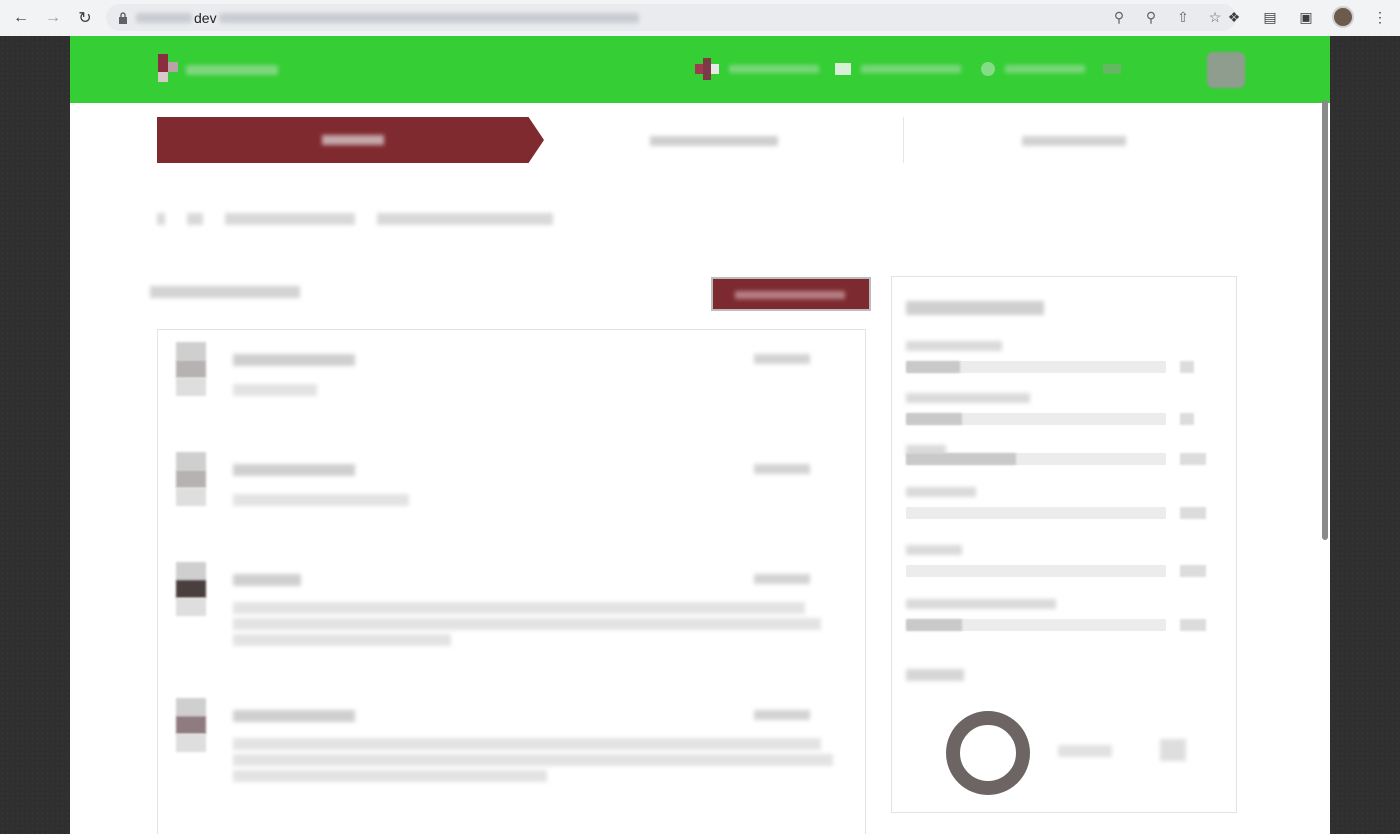  What do you see at coordinates (53, 18) in the screenshot?
I see `forward-icon: →` at bounding box center [53, 18].